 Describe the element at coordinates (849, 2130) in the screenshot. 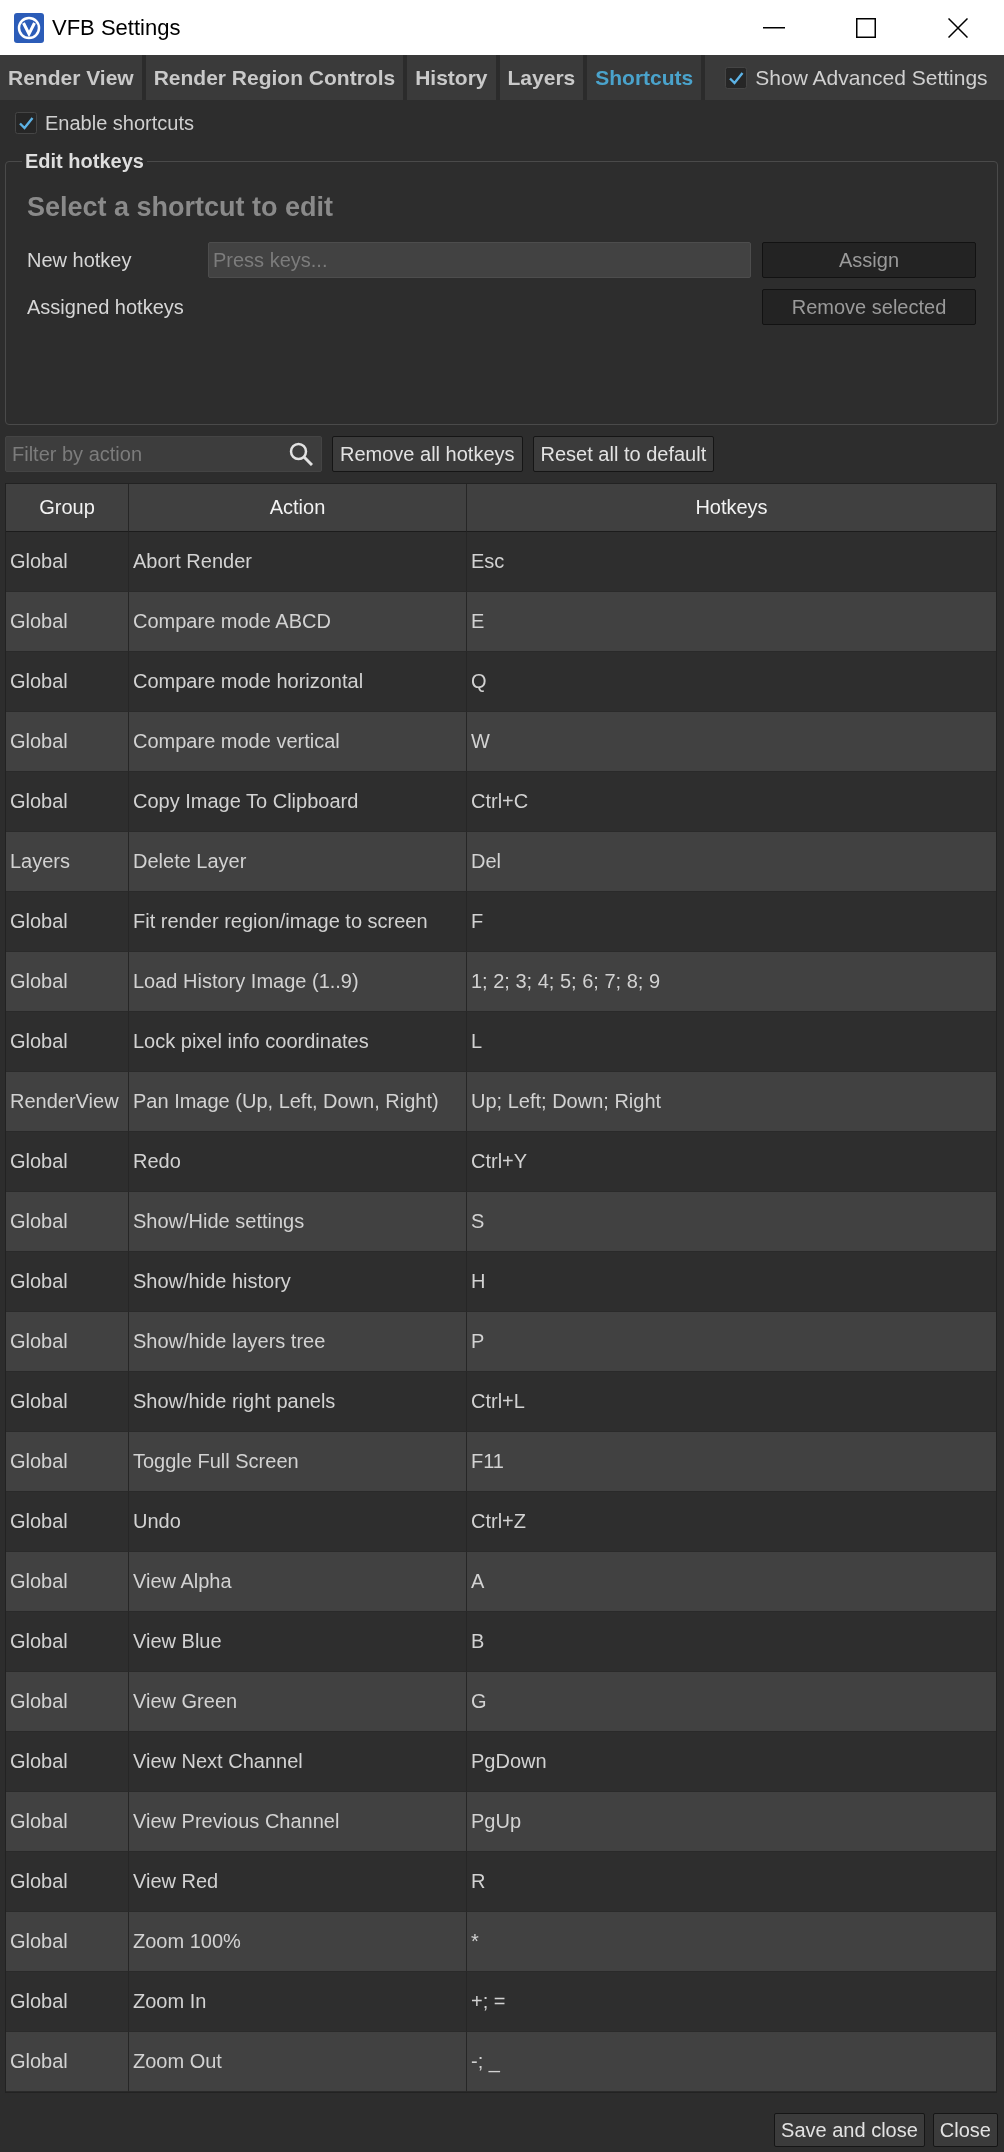

I see `footer-button: Save and close` at that location.